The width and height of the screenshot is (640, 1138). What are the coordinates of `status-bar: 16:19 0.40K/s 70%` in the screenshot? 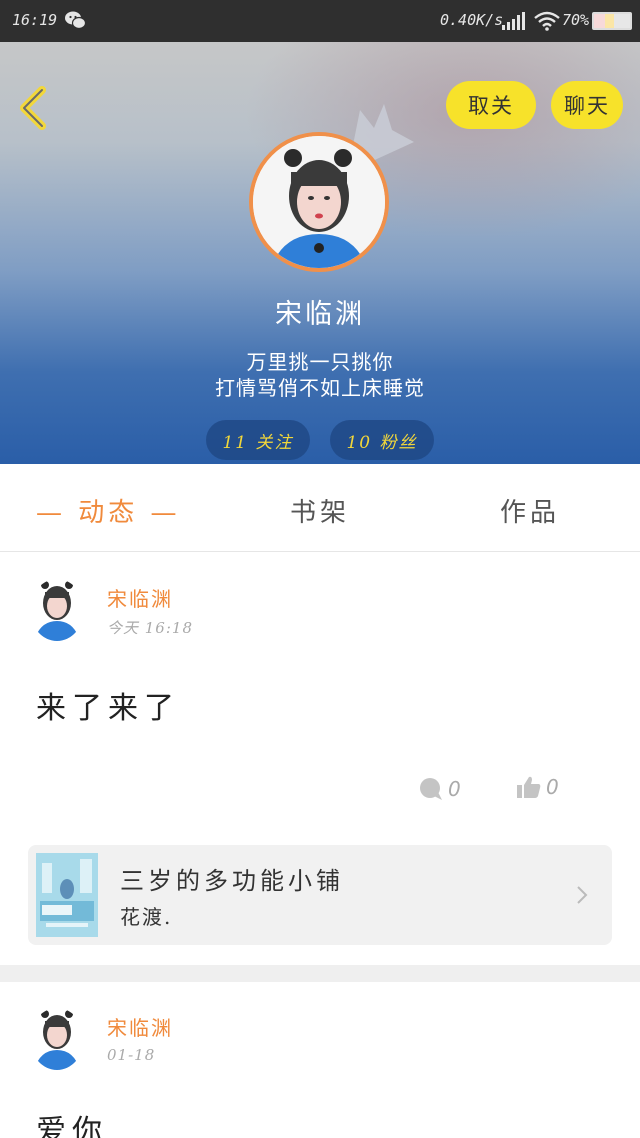 It's located at (320, 21).